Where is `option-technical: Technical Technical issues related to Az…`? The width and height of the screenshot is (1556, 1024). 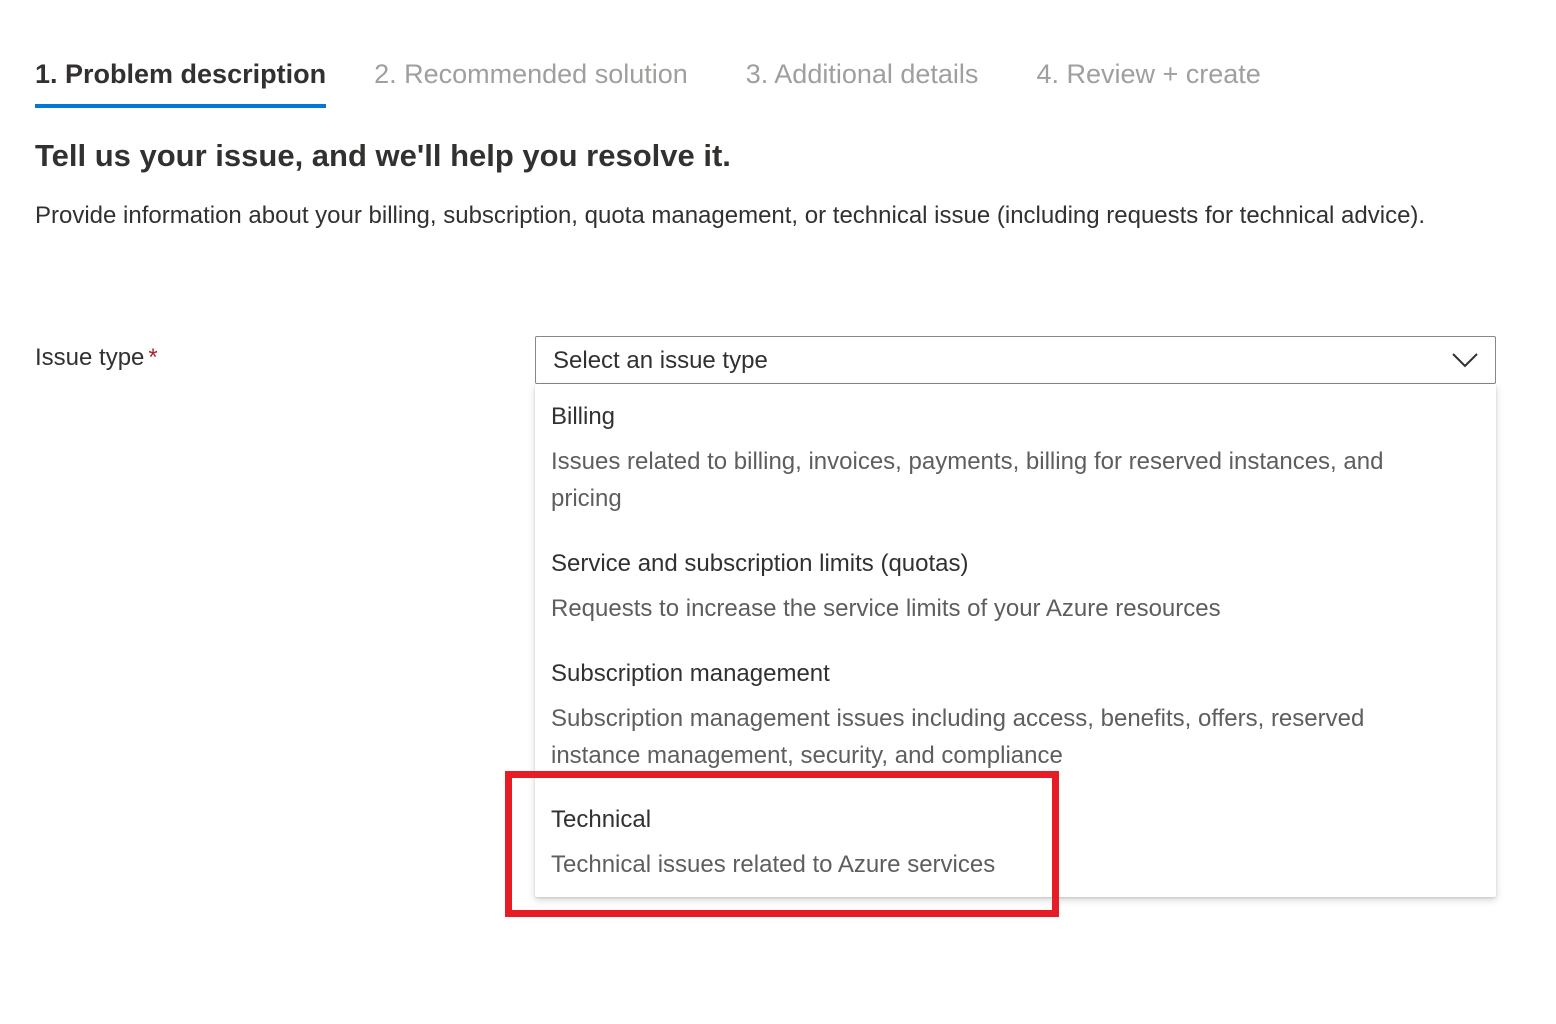
option-technical: Technical Technical issues related to Az… is located at coordinates (1003, 843).